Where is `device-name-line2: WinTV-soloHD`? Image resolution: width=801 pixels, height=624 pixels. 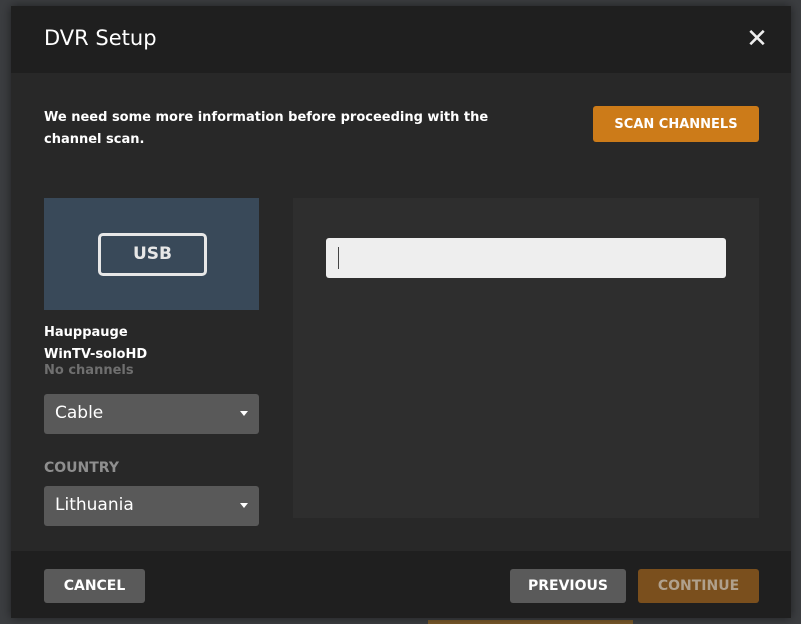
device-name-line2: WinTV-soloHD is located at coordinates (96, 354).